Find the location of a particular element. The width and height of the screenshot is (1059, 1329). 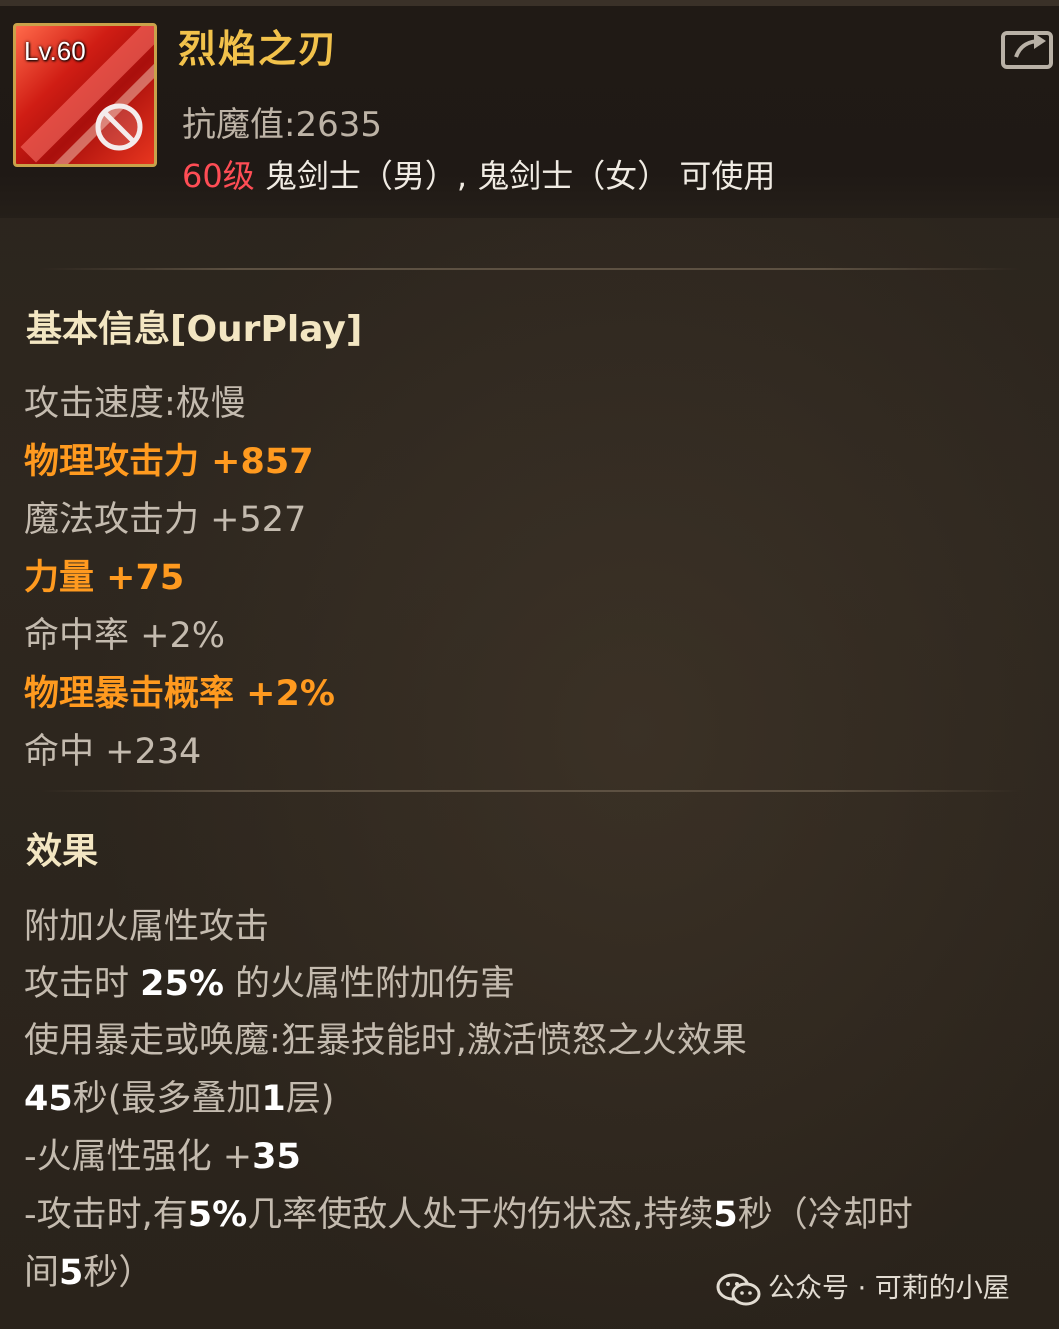

effect-text: 几率使敌人处于灼伤状态,持续 is located at coordinates (480, 1215).